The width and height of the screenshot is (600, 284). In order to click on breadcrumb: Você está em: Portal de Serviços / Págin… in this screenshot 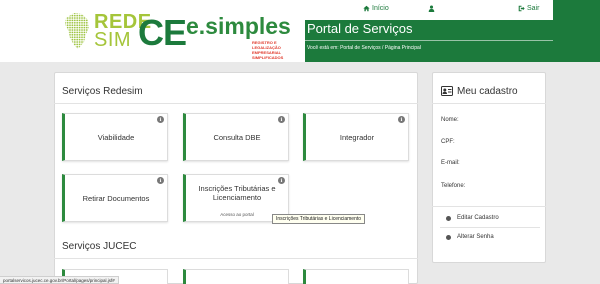, I will do `click(364, 48)`.